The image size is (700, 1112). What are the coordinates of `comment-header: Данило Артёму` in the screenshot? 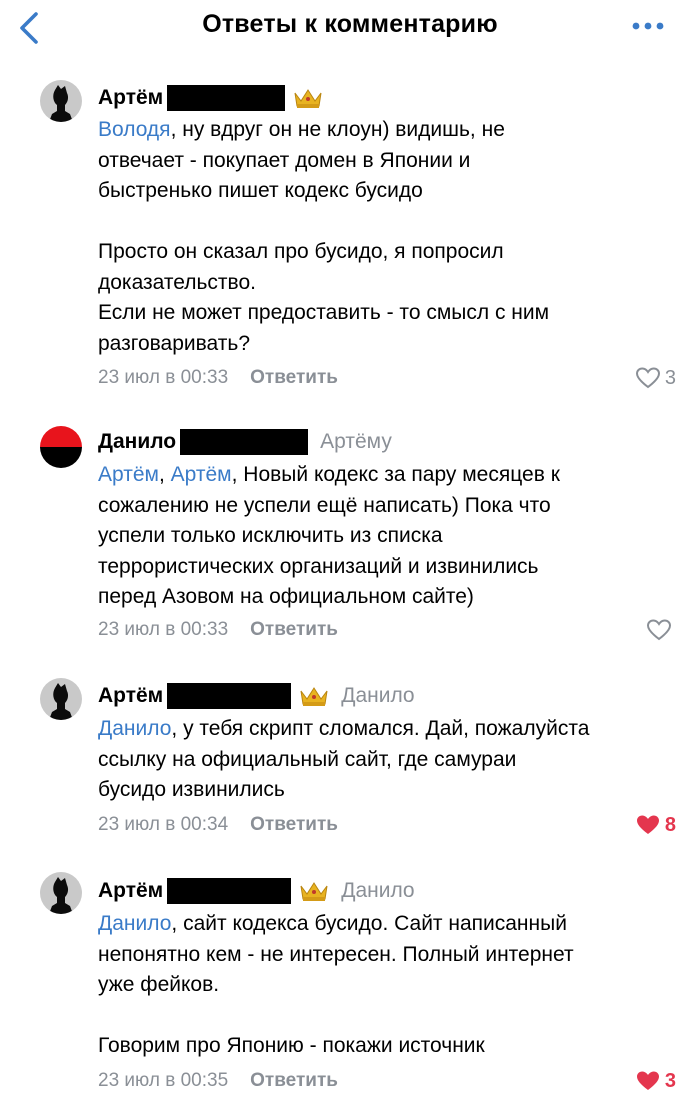 It's located at (245, 442).